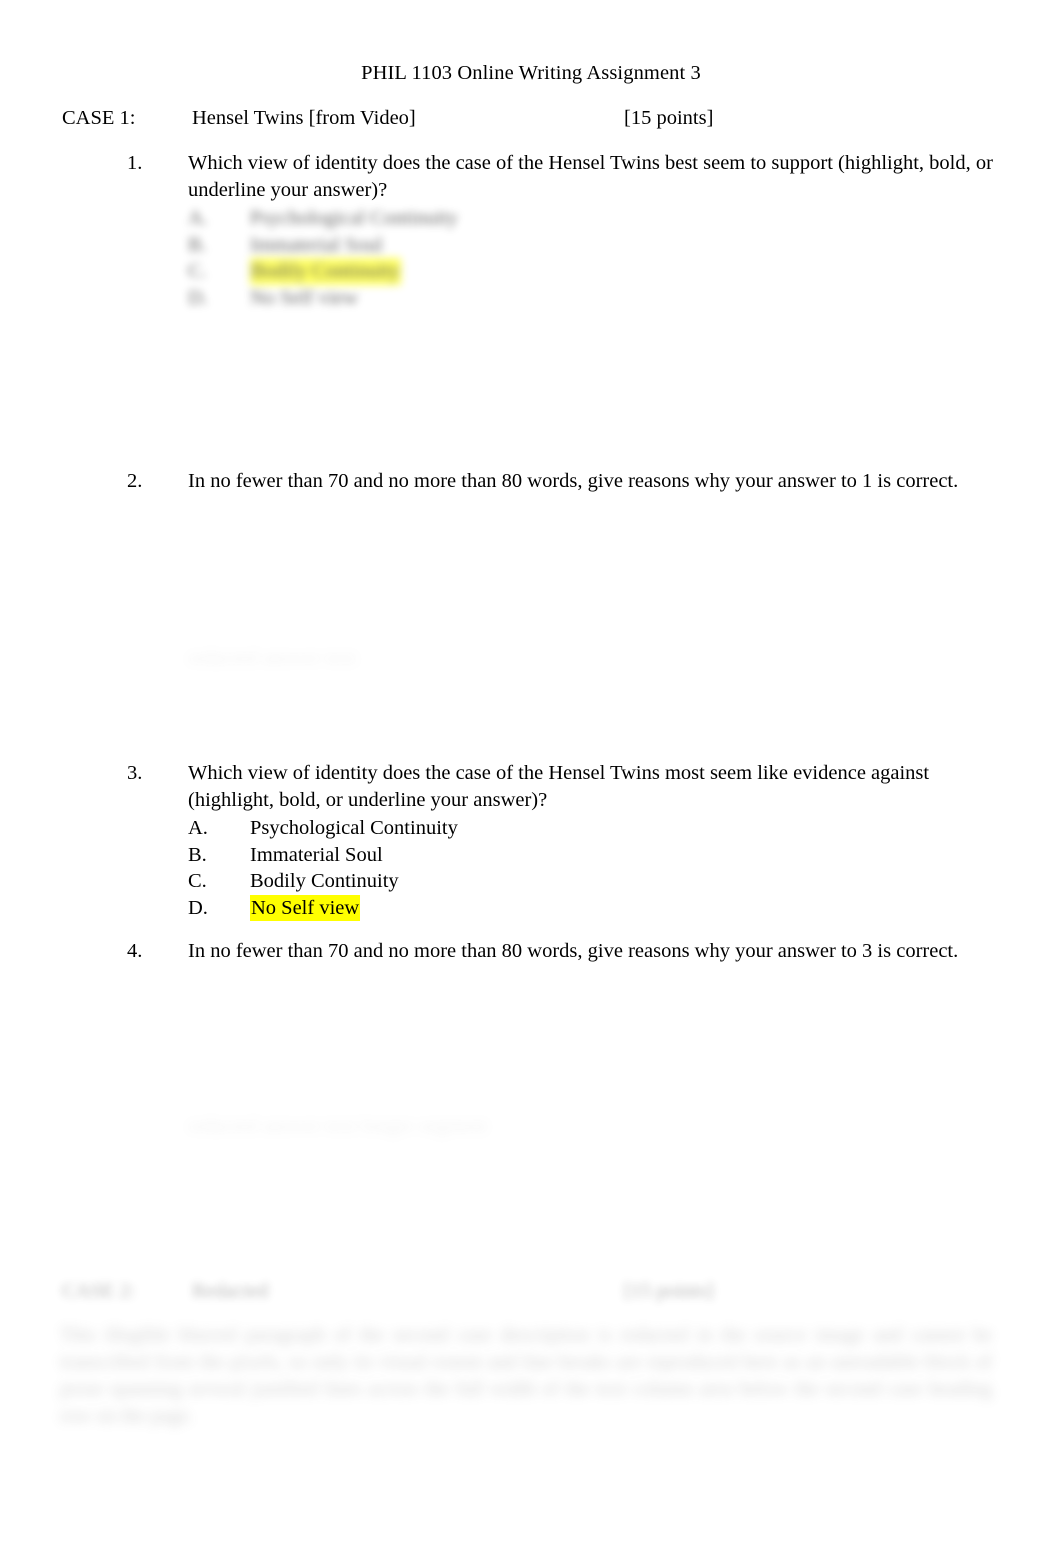  What do you see at coordinates (135, 163) in the screenshot?
I see `question-1-number: 1.` at bounding box center [135, 163].